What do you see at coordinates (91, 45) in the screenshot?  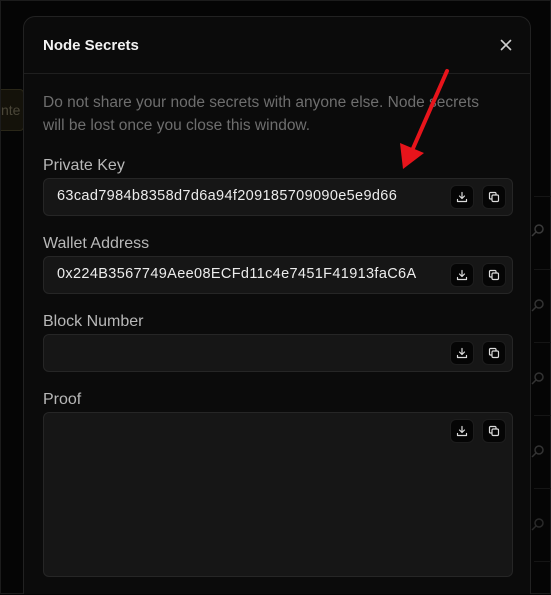 I see `dialog-title: Node Secrets` at bounding box center [91, 45].